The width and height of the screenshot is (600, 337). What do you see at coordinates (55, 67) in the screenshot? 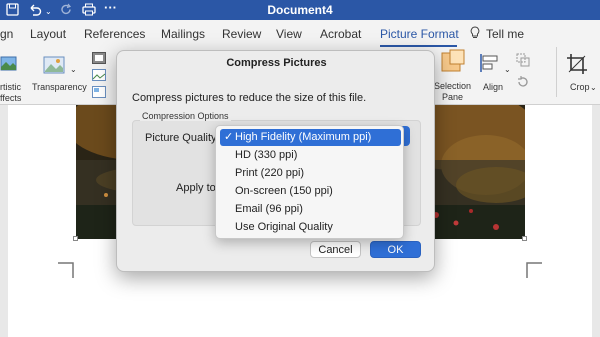
I see `transparency-icon` at bounding box center [55, 67].